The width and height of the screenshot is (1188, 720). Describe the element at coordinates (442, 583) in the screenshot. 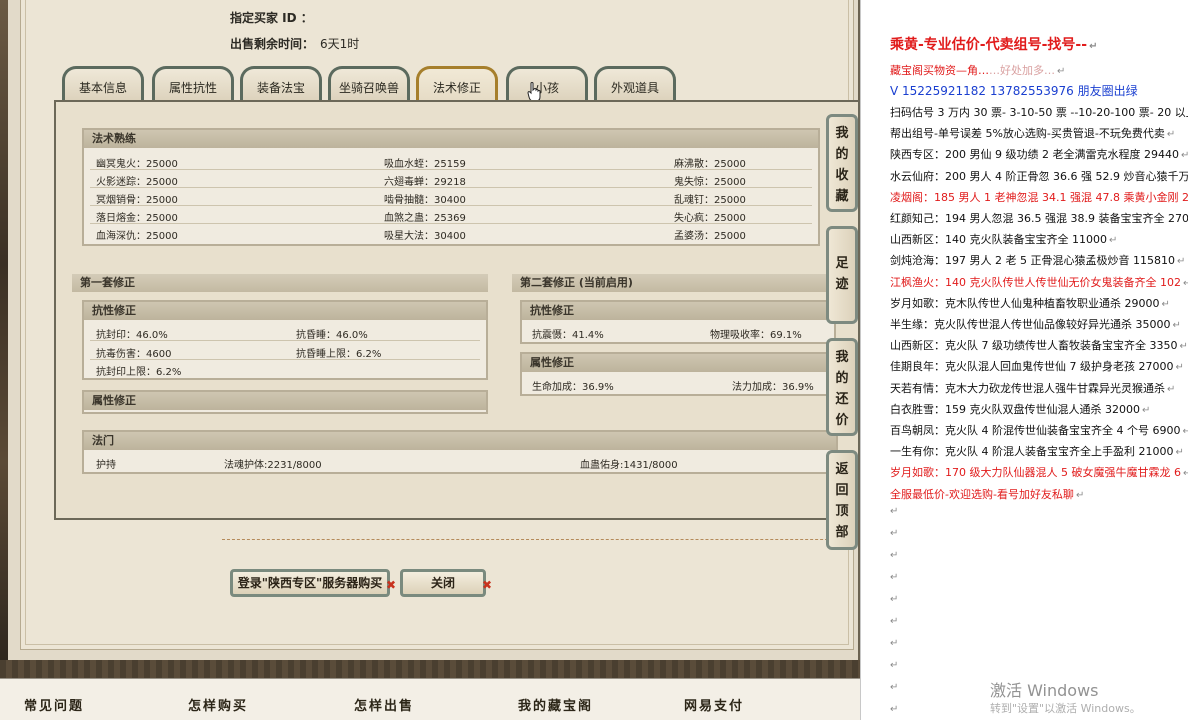

I see `close-label: 关闭` at that location.